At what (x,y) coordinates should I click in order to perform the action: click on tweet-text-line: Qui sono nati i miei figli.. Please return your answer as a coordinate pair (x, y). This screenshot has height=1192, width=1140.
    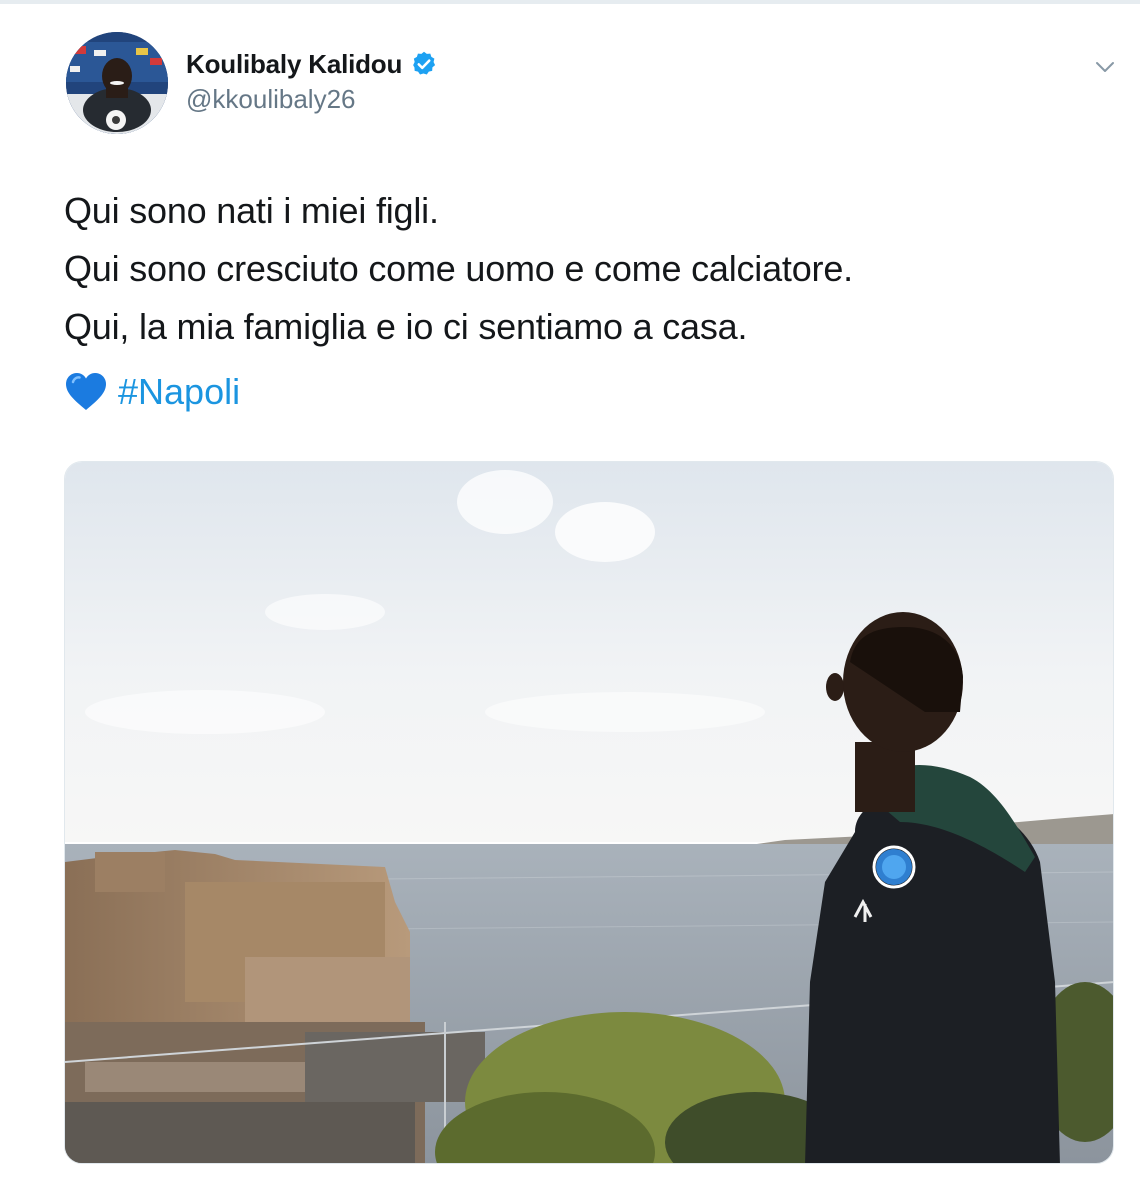
    Looking at the image, I should click on (251, 210).